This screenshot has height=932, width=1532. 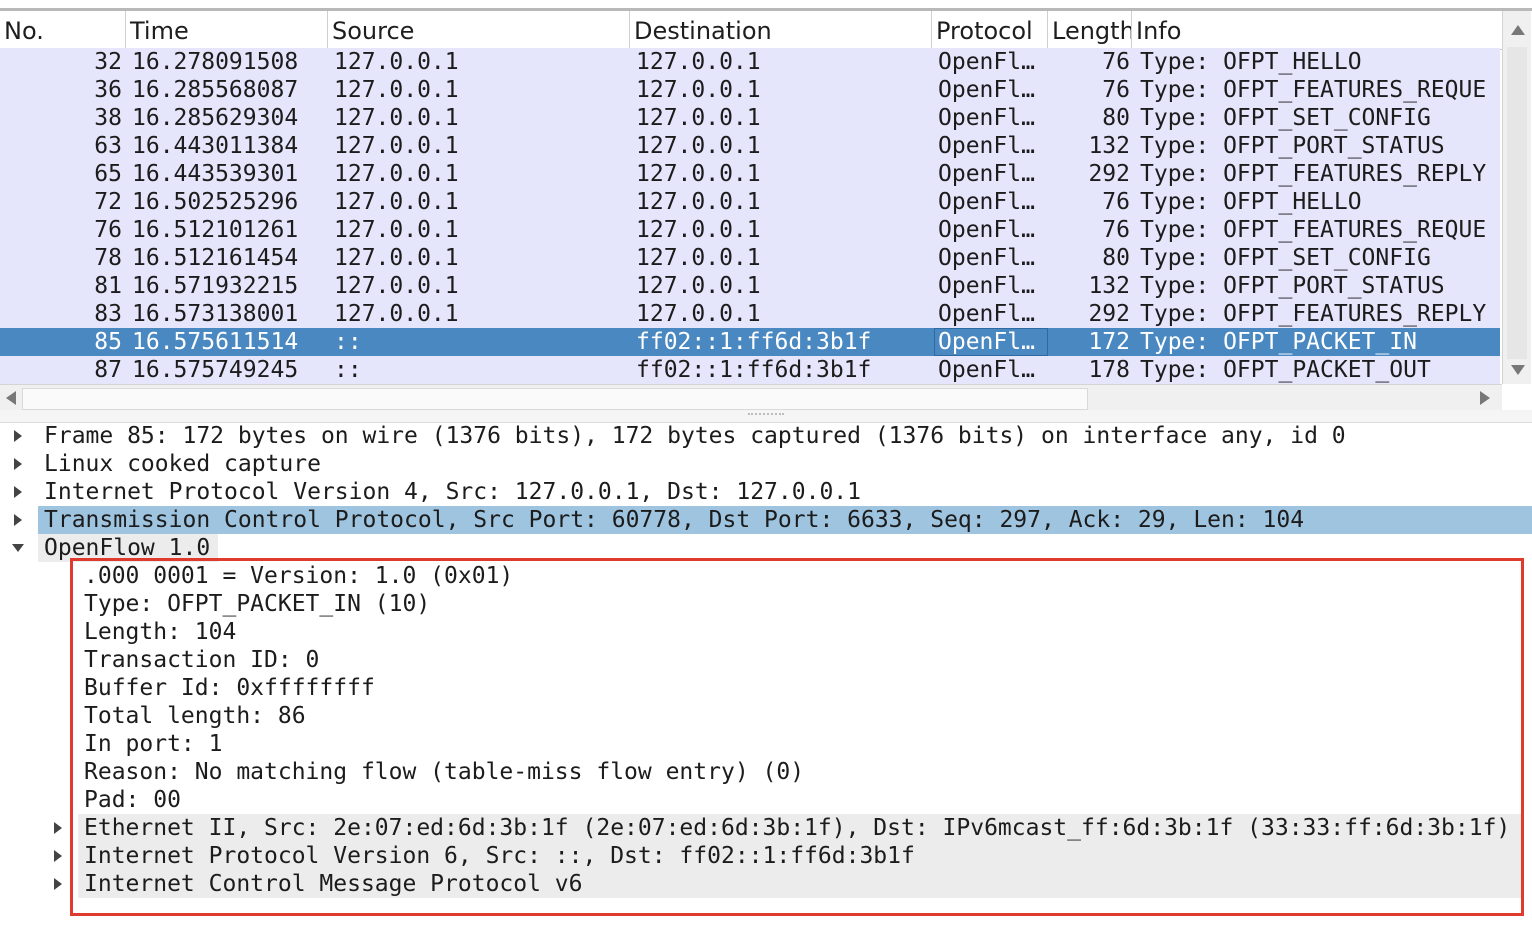 What do you see at coordinates (1517, 203) in the screenshot?
I see `vertical-scroll-thumb` at bounding box center [1517, 203].